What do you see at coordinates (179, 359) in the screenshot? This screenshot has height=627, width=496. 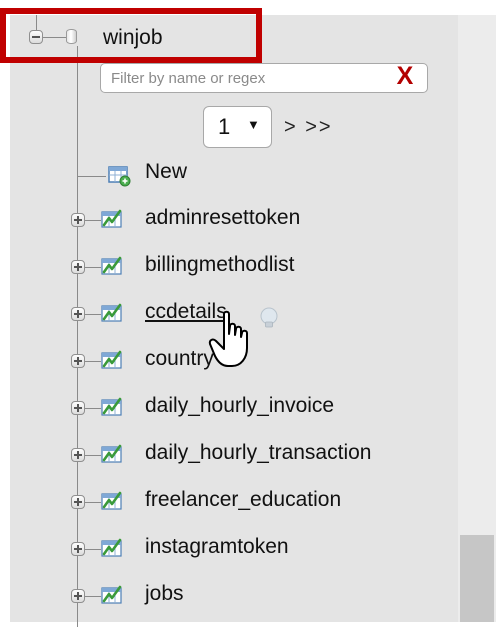 I see `table-name-link: country` at bounding box center [179, 359].